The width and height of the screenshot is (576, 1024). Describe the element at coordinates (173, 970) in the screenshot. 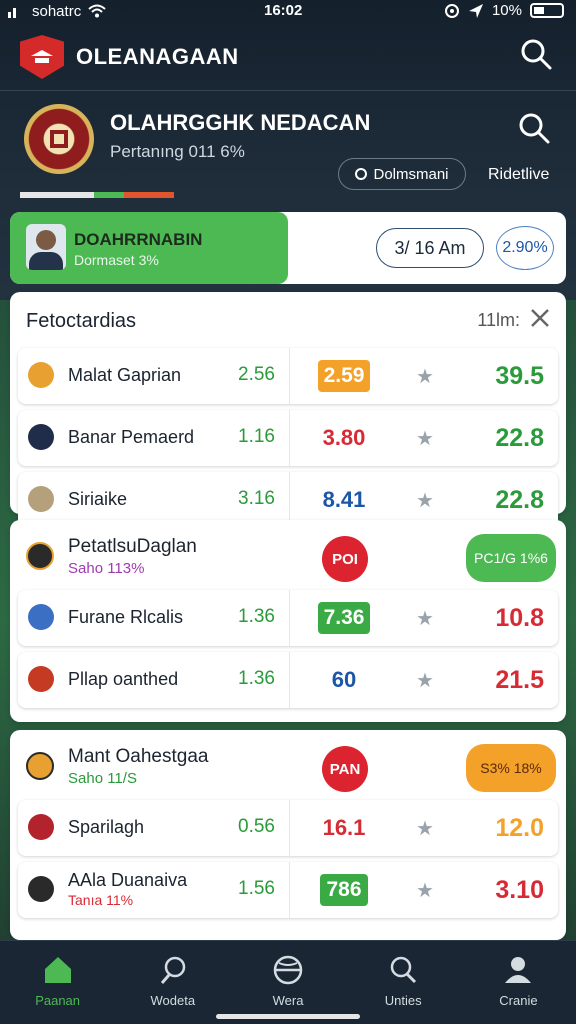

I see `rocket-icon` at that location.